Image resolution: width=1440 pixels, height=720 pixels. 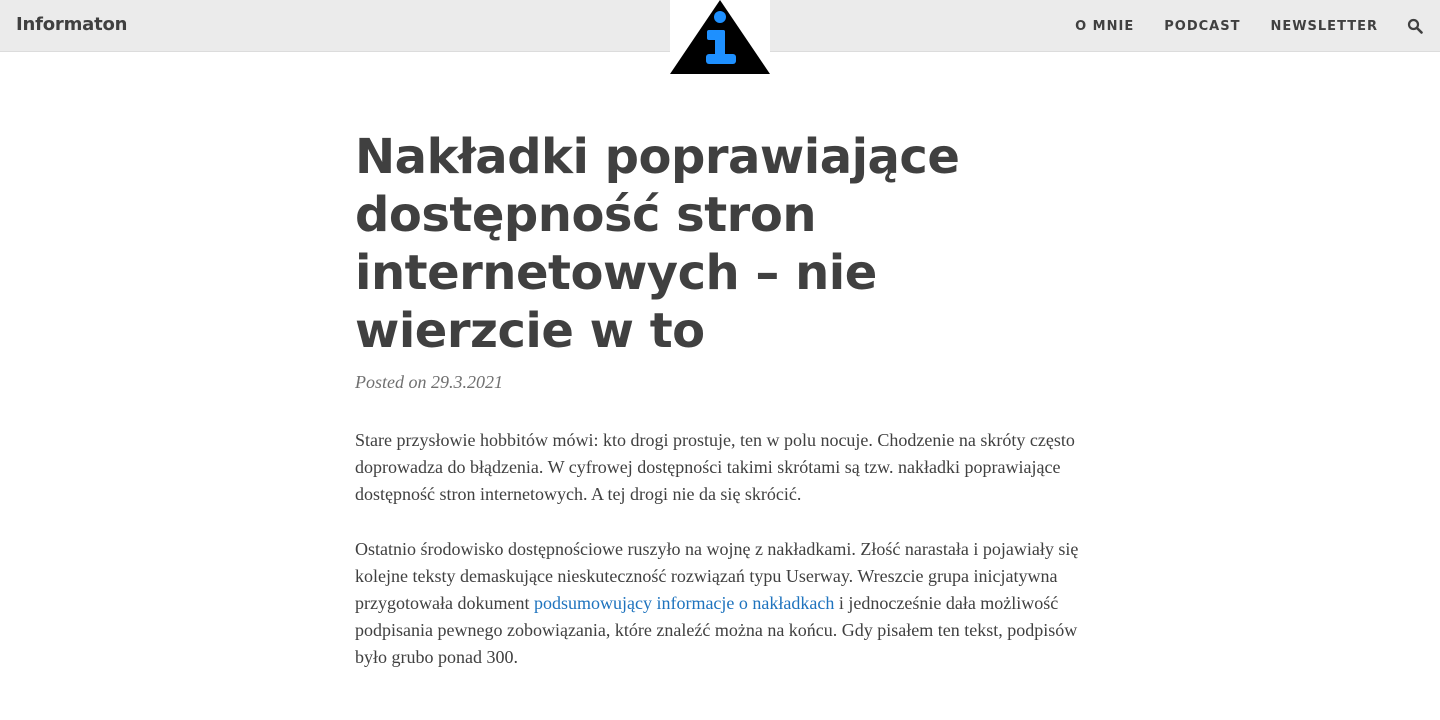 I want to click on nav-item-podcast: PODCAST, so click(x=1202, y=26).